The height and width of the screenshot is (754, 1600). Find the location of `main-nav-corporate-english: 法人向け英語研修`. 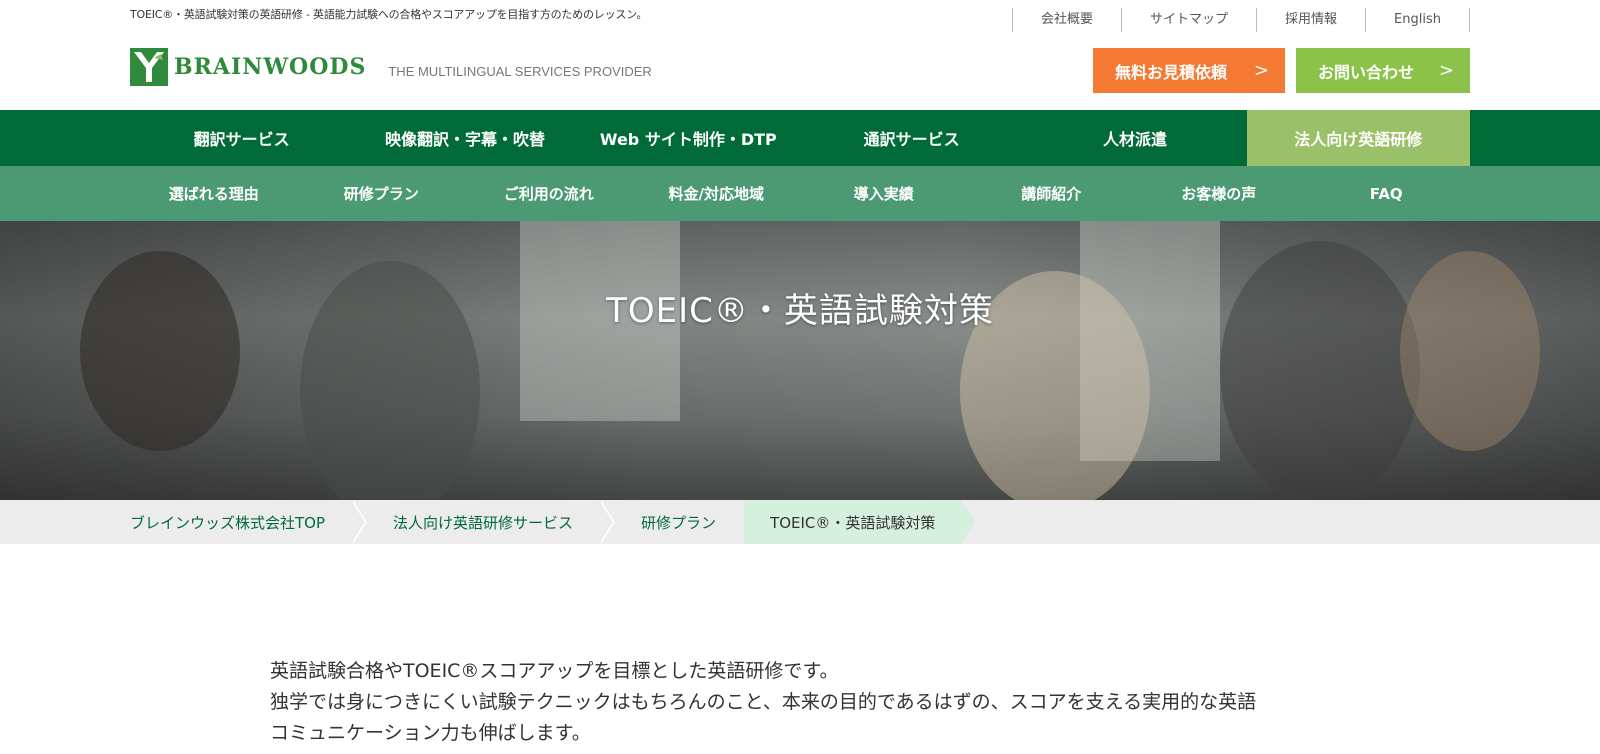

main-nav-corporate-english: 法人向け英語研修 is located at coordinates (1358, 138).